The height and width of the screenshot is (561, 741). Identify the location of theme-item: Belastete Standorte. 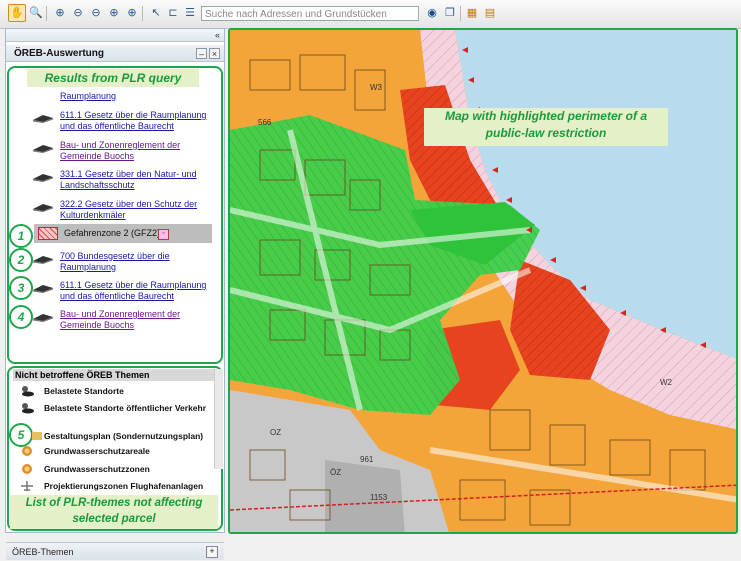
(129, 391).